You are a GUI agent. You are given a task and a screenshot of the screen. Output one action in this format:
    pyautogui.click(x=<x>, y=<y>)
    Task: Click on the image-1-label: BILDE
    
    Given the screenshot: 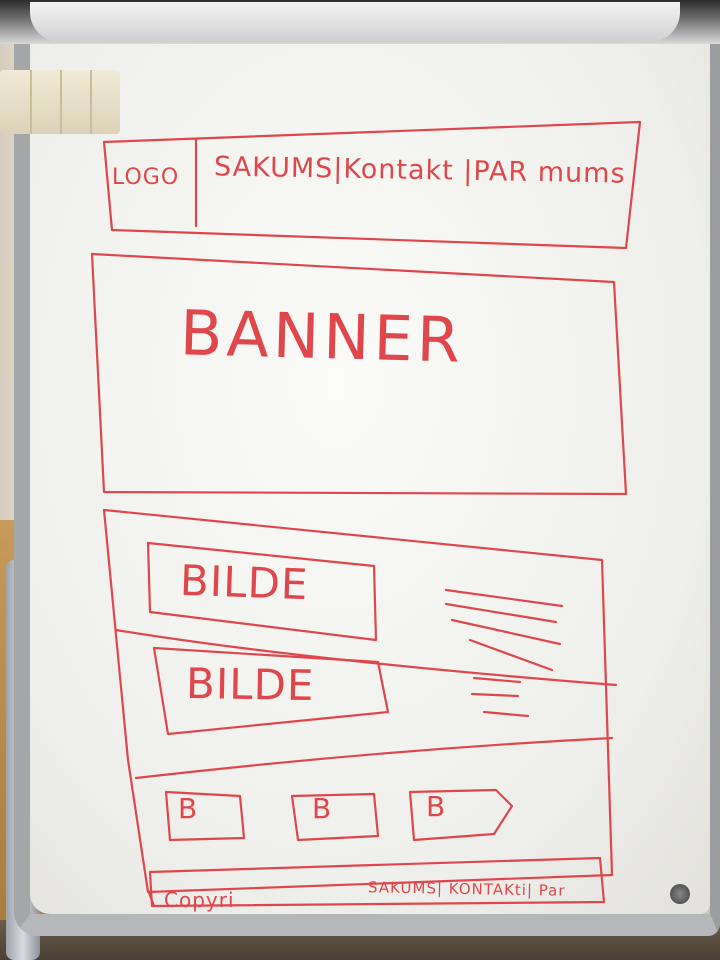 What is the action you would take?
    pyautogui.click(x=244, y=582)
    